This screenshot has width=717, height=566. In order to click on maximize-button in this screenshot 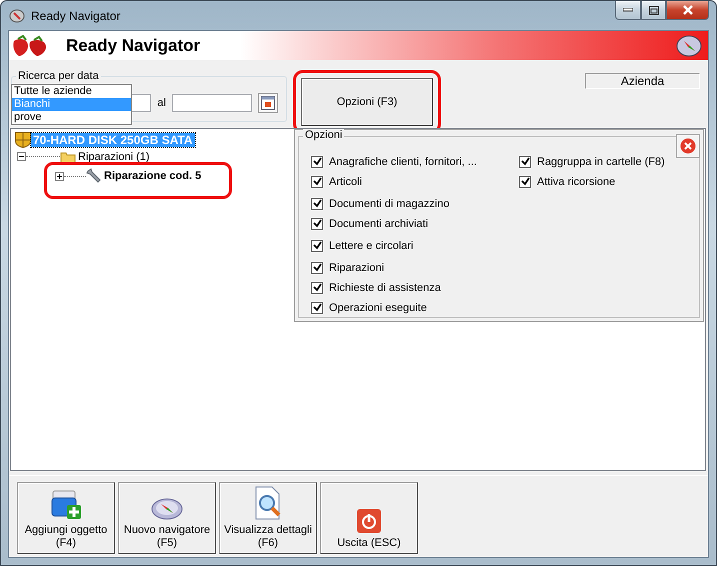, I will do `click(653, 10)`.